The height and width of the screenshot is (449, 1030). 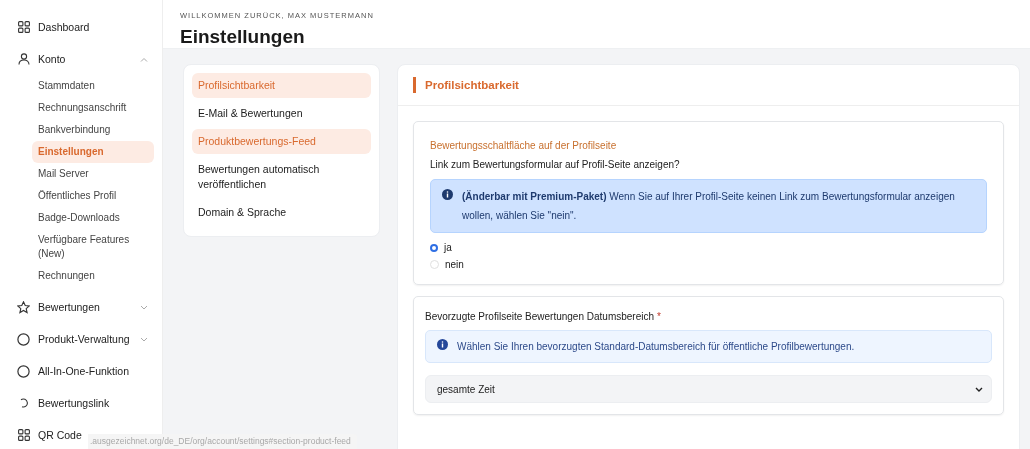 I want to click on sidebar-subitem: Mail Server, so click(x=93, y=174).